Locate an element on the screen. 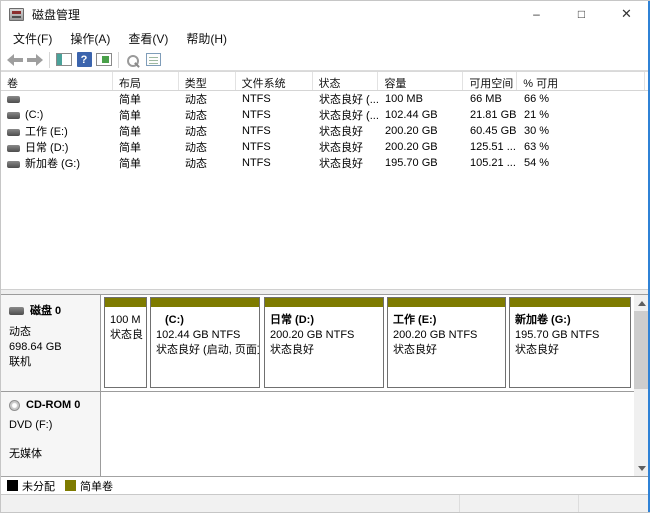 The height and width of the screenshot is (513, 650). forward-icon is located at coordinates (35, 59).